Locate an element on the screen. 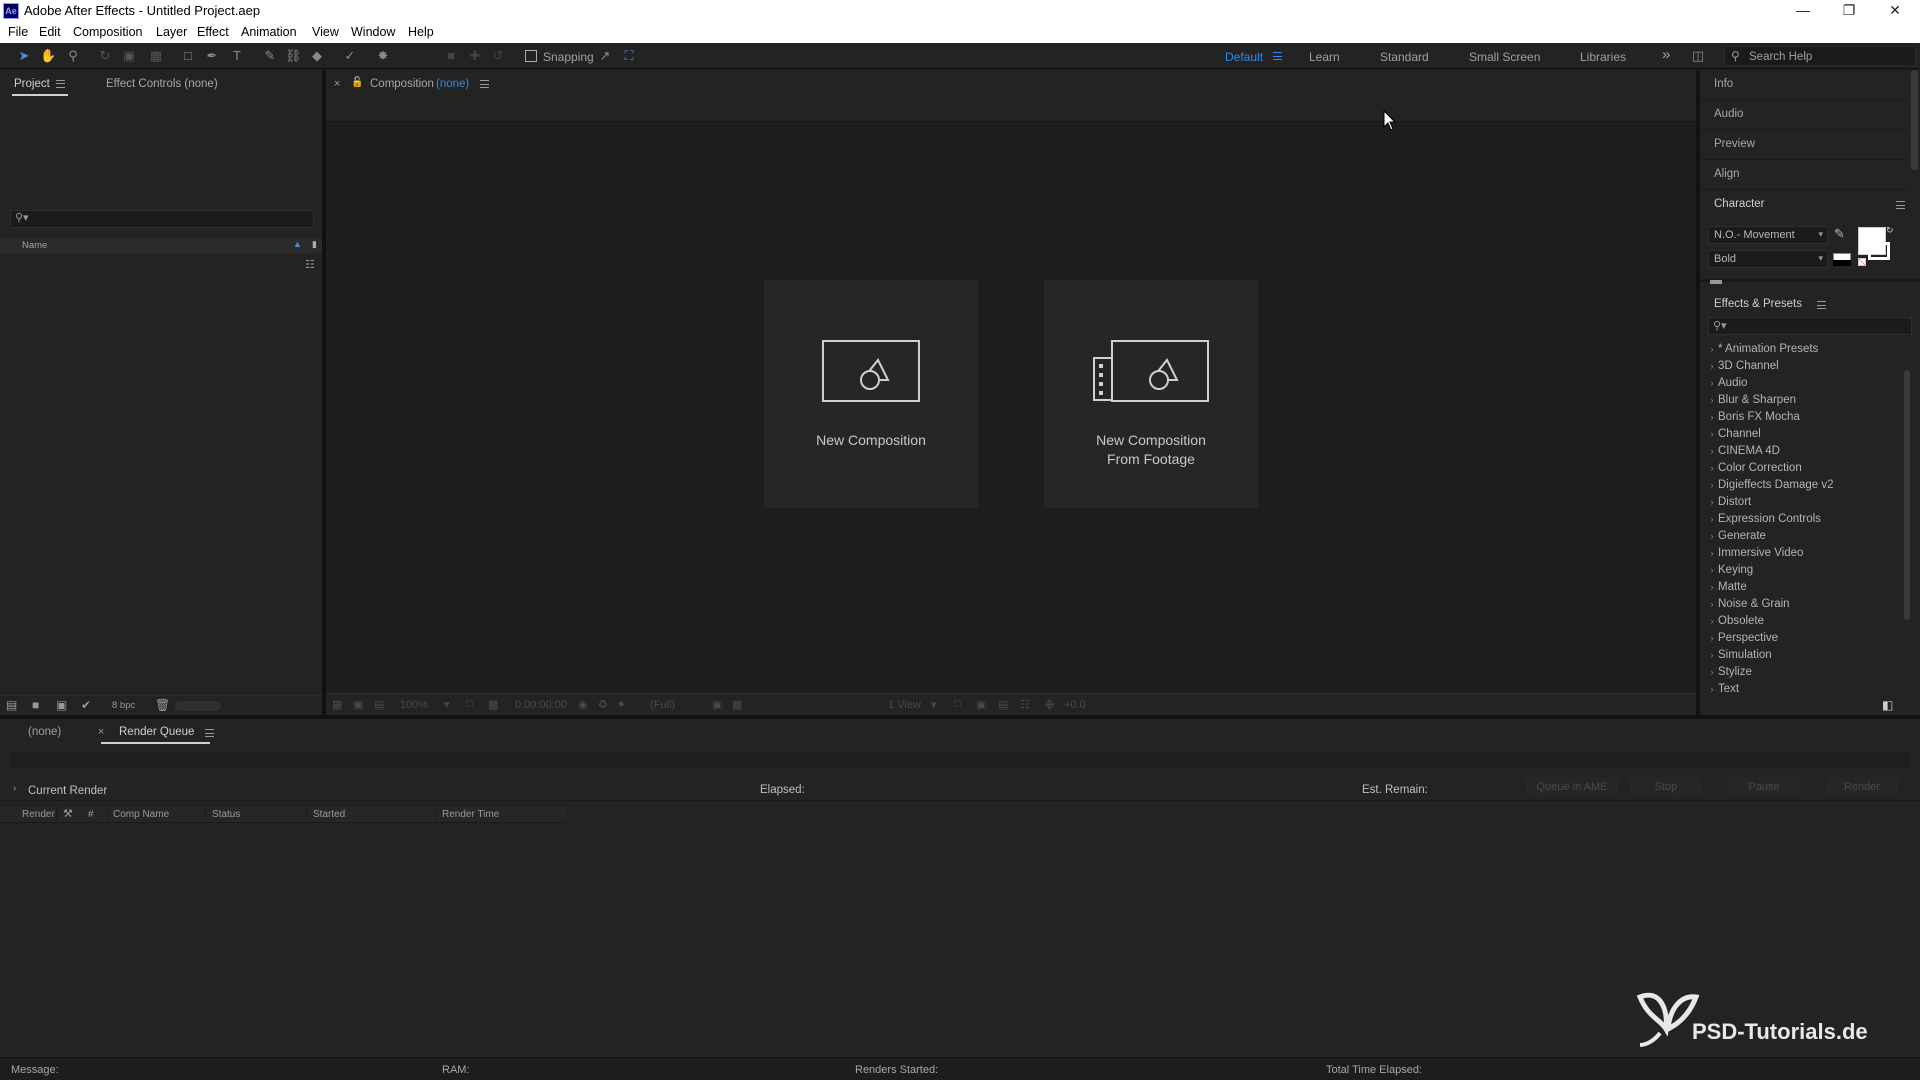 This screenshot has height=1080, width=1920. fast-previews-icon: ▣ is located at coordinates (981, 704).